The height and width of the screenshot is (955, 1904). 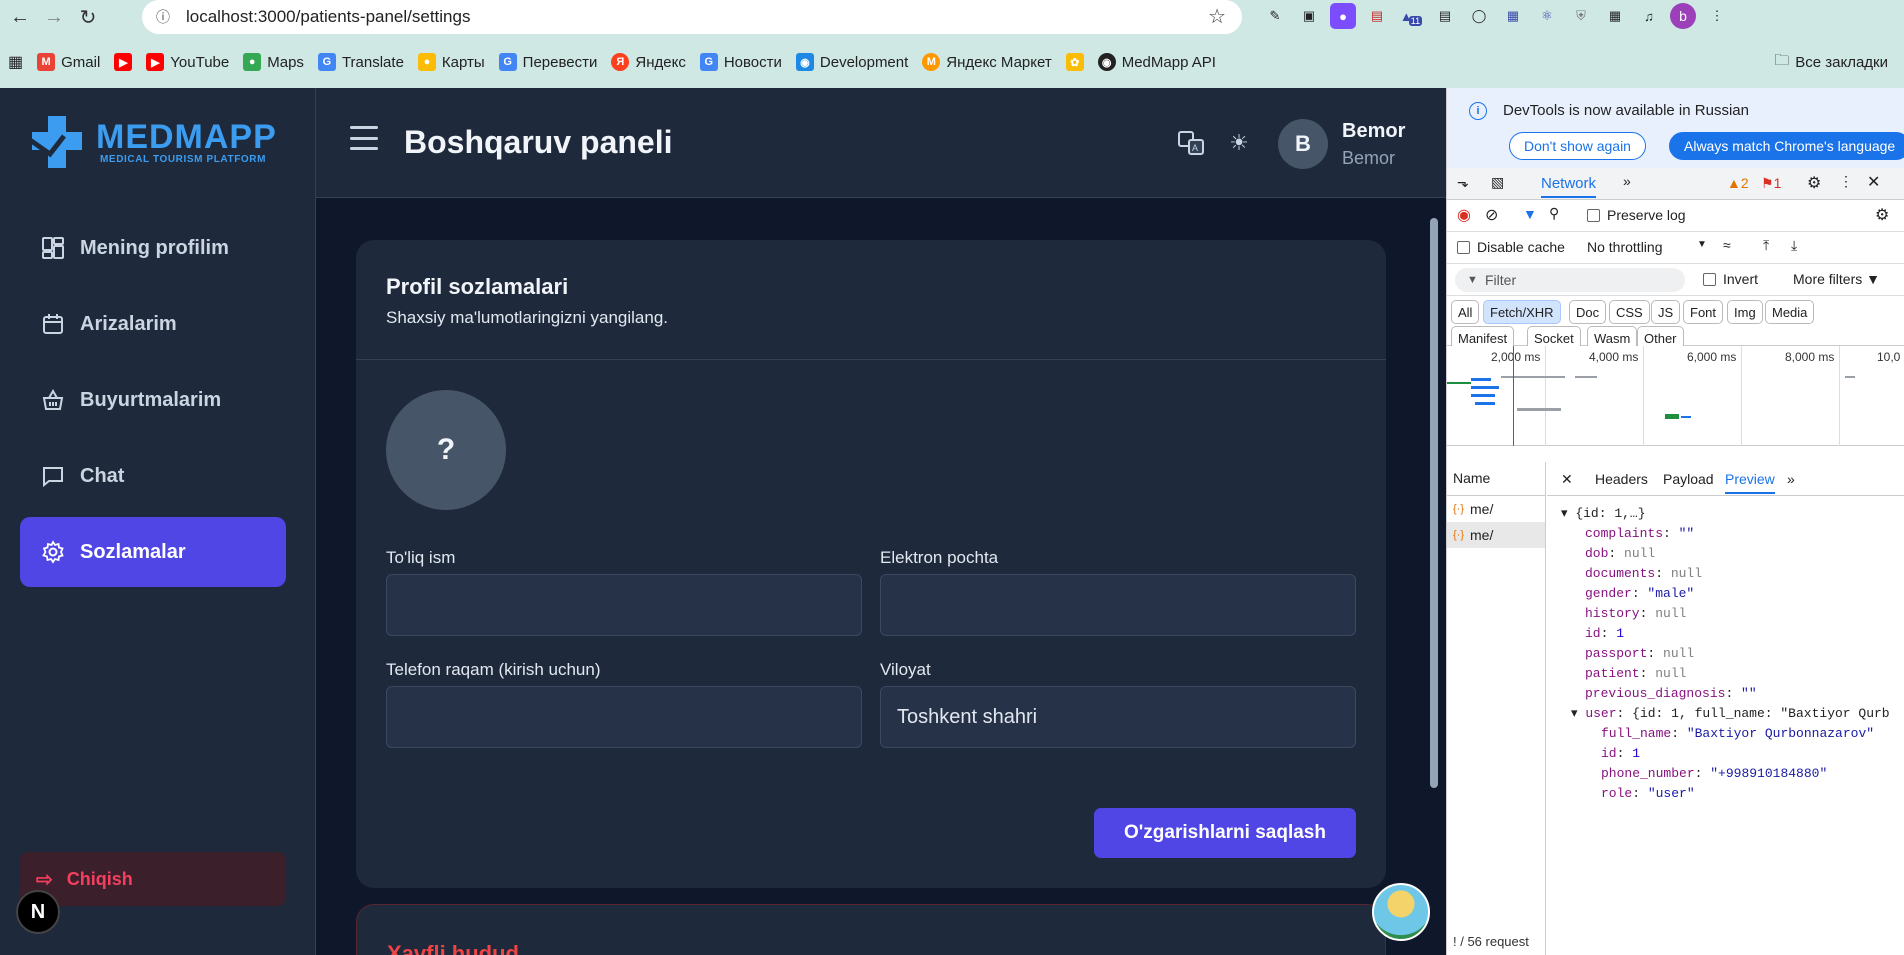 What do you see at coordinates (153, 248) in the screenshot?
I see `sidebar-item-profile: Mening profilim` at bounding box center [153, 248].